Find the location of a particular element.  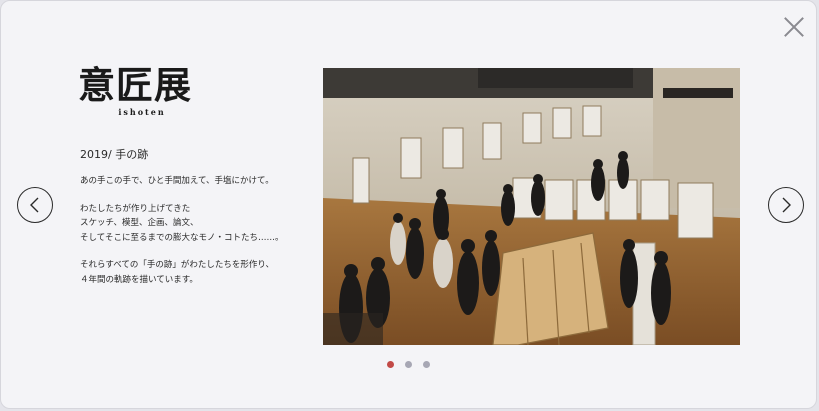

next-button is located at coordinates (786, 205).